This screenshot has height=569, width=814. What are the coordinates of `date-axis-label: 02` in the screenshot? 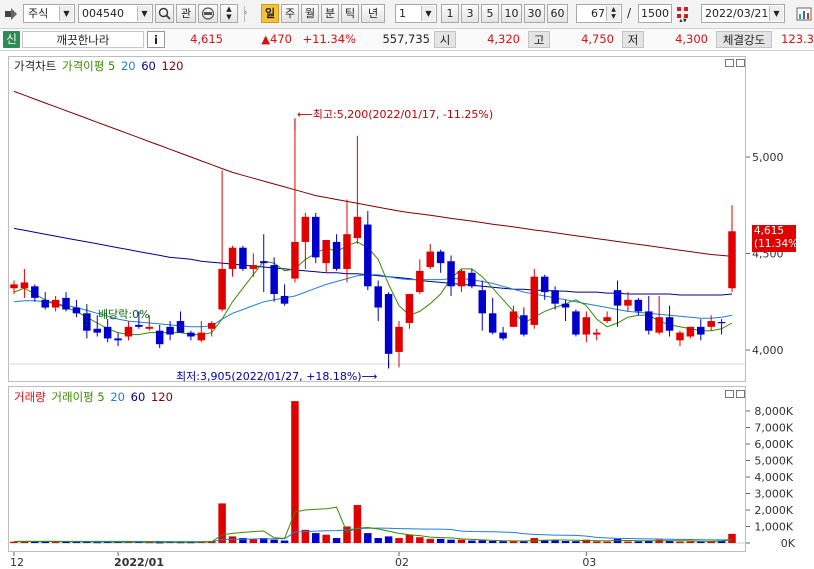 It's located at (402, 562).